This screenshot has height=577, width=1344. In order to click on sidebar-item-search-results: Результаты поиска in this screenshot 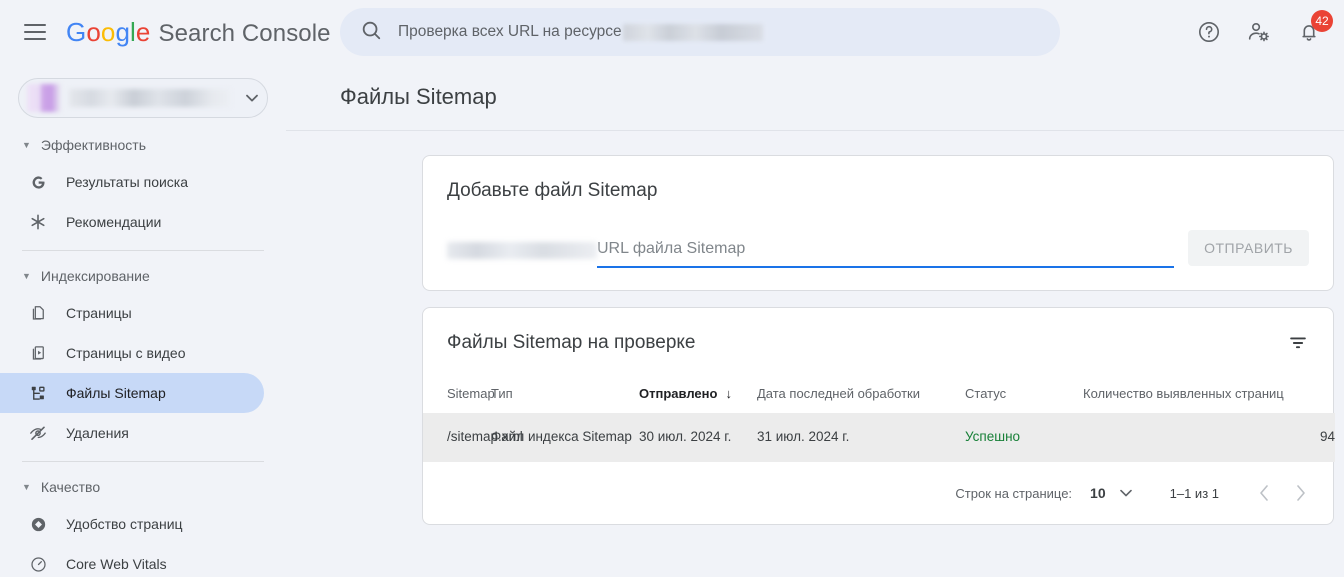, I will do `click(132, 182)`.